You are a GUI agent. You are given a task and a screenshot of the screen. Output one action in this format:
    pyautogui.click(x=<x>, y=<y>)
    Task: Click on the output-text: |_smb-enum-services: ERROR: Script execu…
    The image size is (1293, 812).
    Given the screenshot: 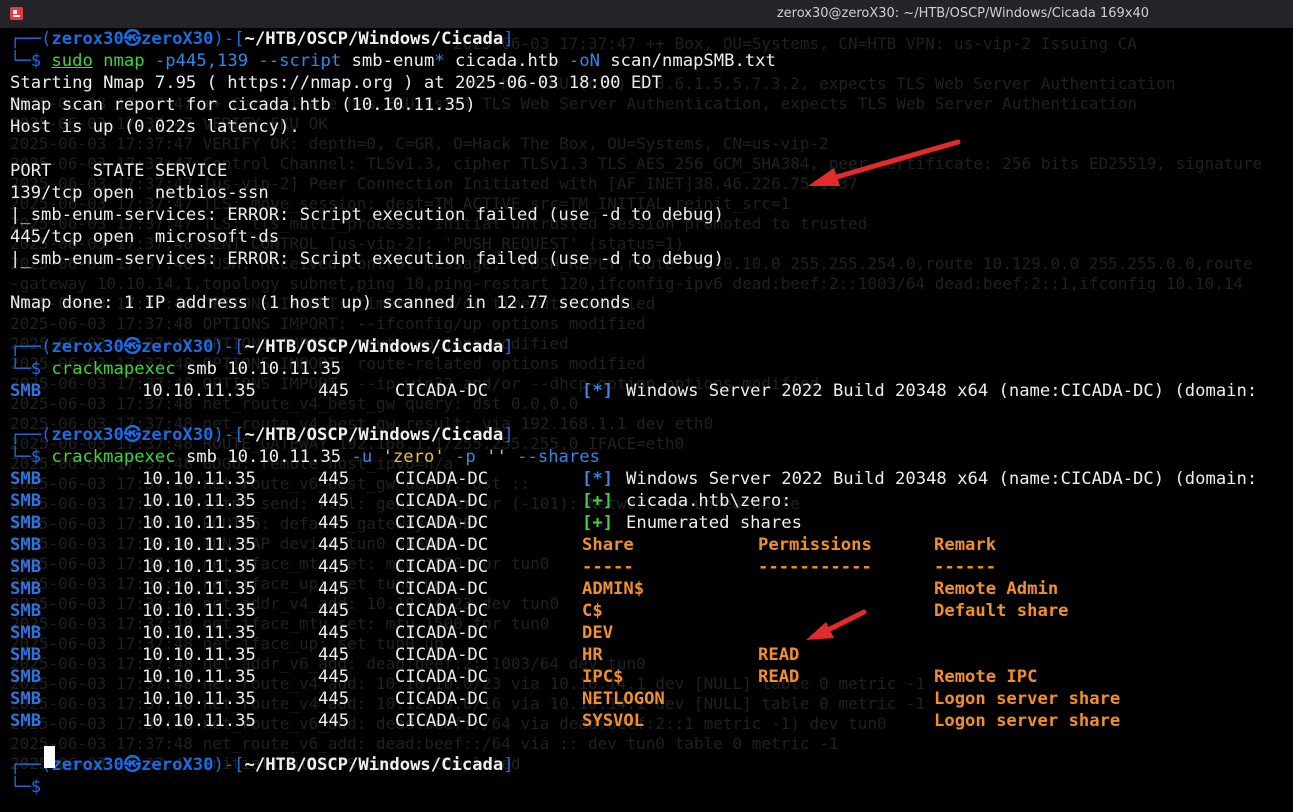 What is the action you would take?
    pyautogui.click(x=367, y=215)
    